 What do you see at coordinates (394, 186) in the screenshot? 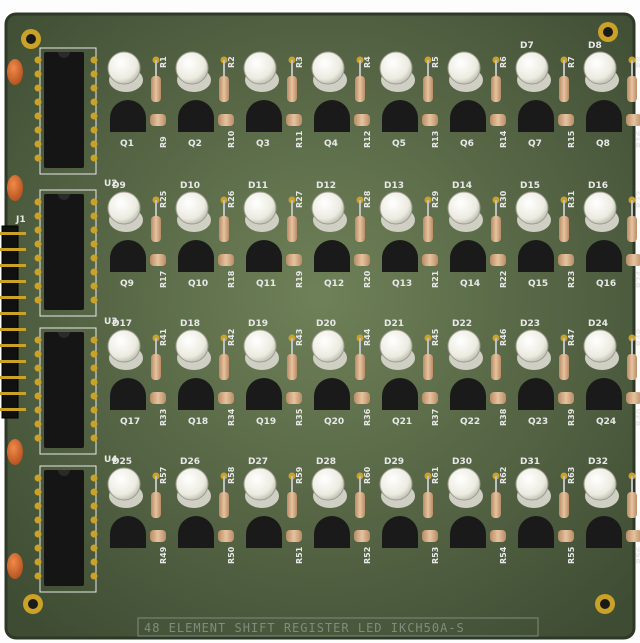
I see `led-ref-label: D13` at bounding box center [394, 186].